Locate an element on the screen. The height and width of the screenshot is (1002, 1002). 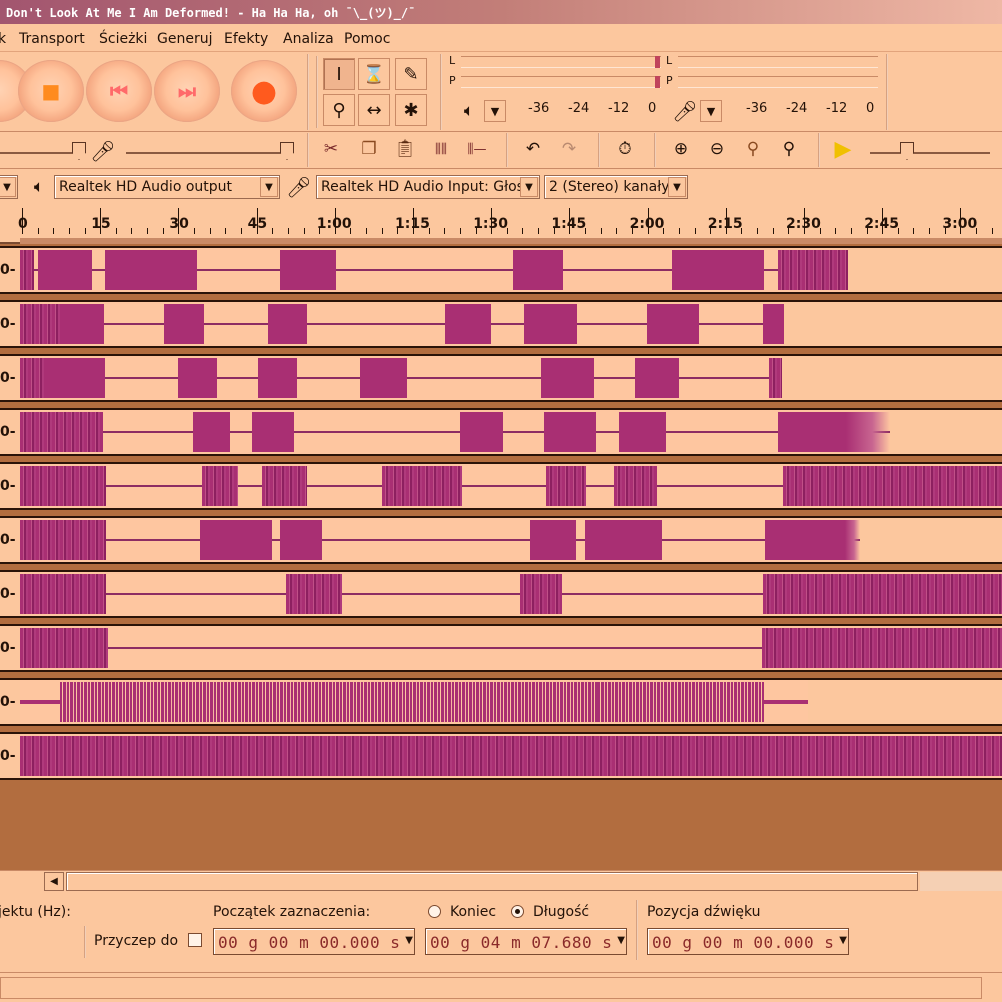
sync-lock-button: ⏱ is located at coordinates (625, 149).